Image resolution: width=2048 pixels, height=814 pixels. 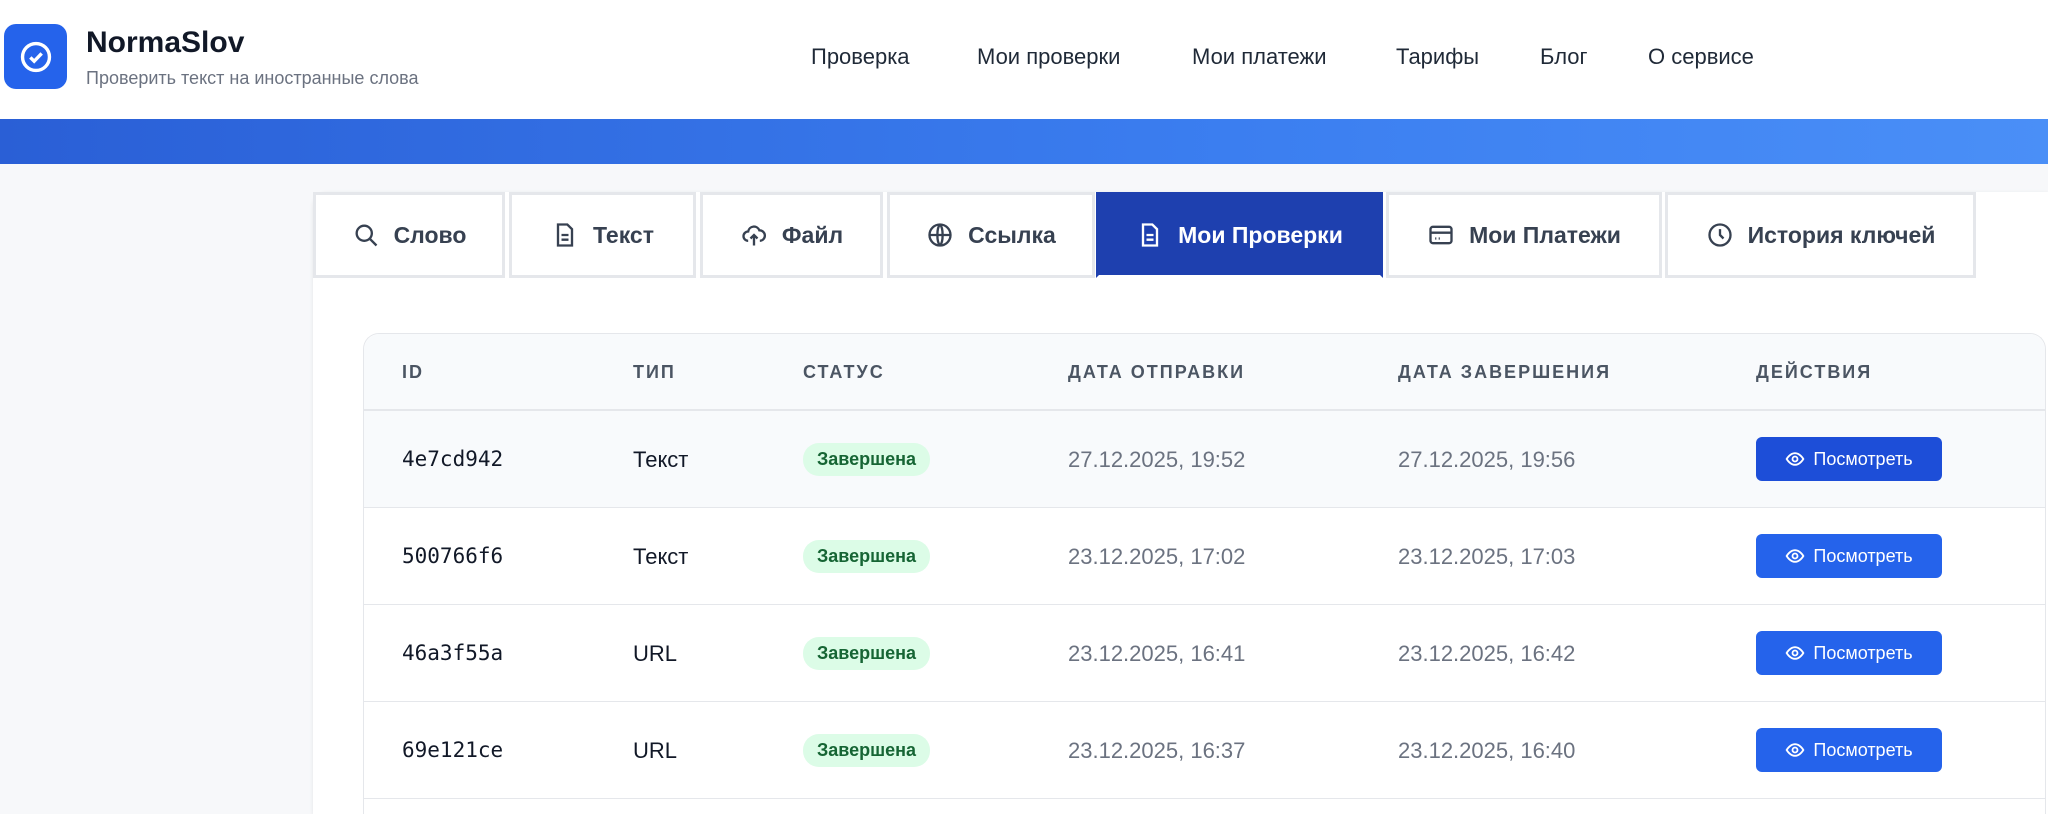 I want to click on nav-my-payments: Мои платежи, so click(x=1259, y=57).